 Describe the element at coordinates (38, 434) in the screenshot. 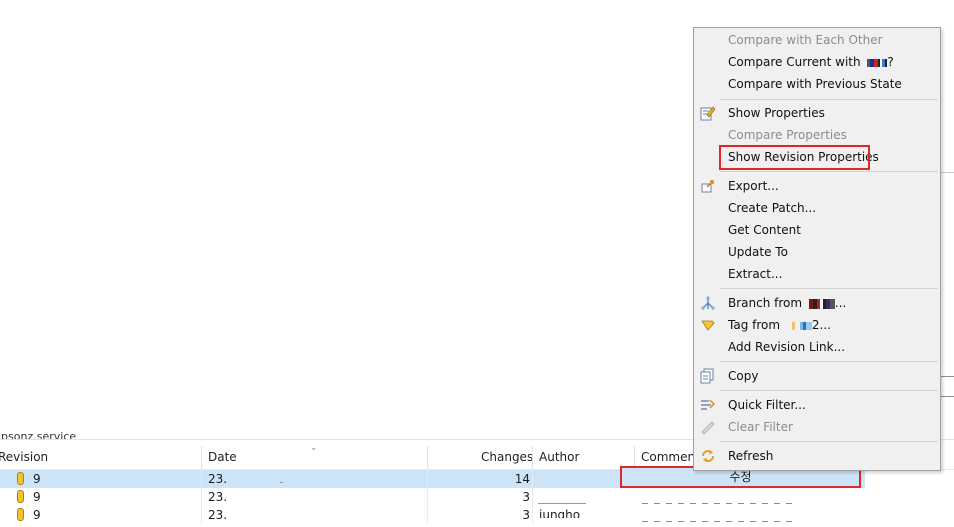

I see `history-resource-title: ipsonz.service` at that location.